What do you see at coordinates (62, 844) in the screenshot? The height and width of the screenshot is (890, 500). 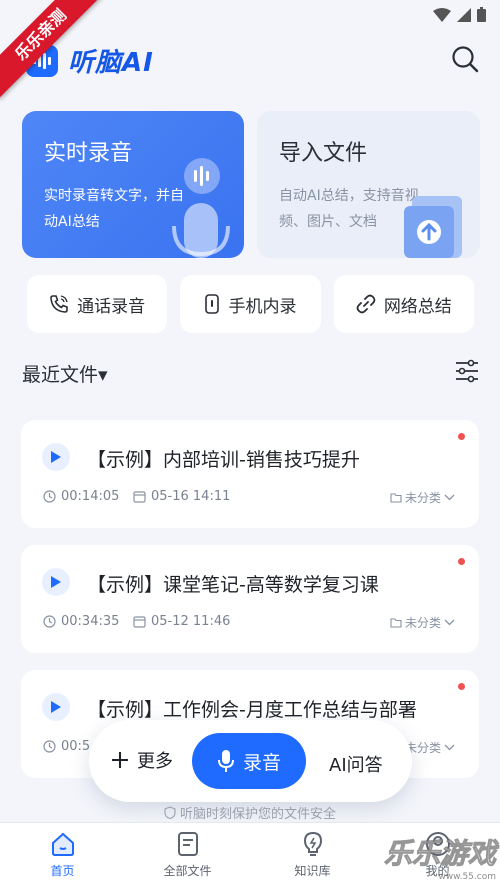 I see `home-icon` at bounding box center [62, 844].